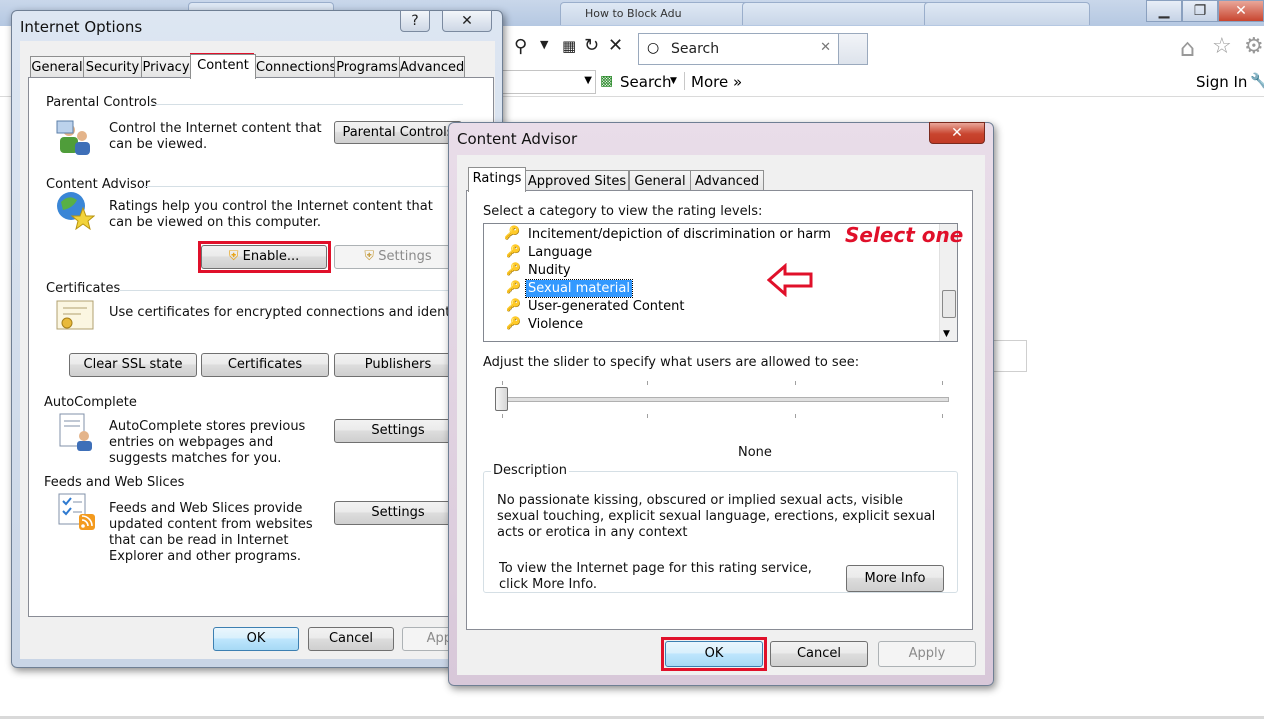 The width and height of the screenshot is (1264, 719). What do you see at coordinates (579, 288) in the screenshot?
I see `category-item-selected: Sexual material` at bounding box center [579, 288].